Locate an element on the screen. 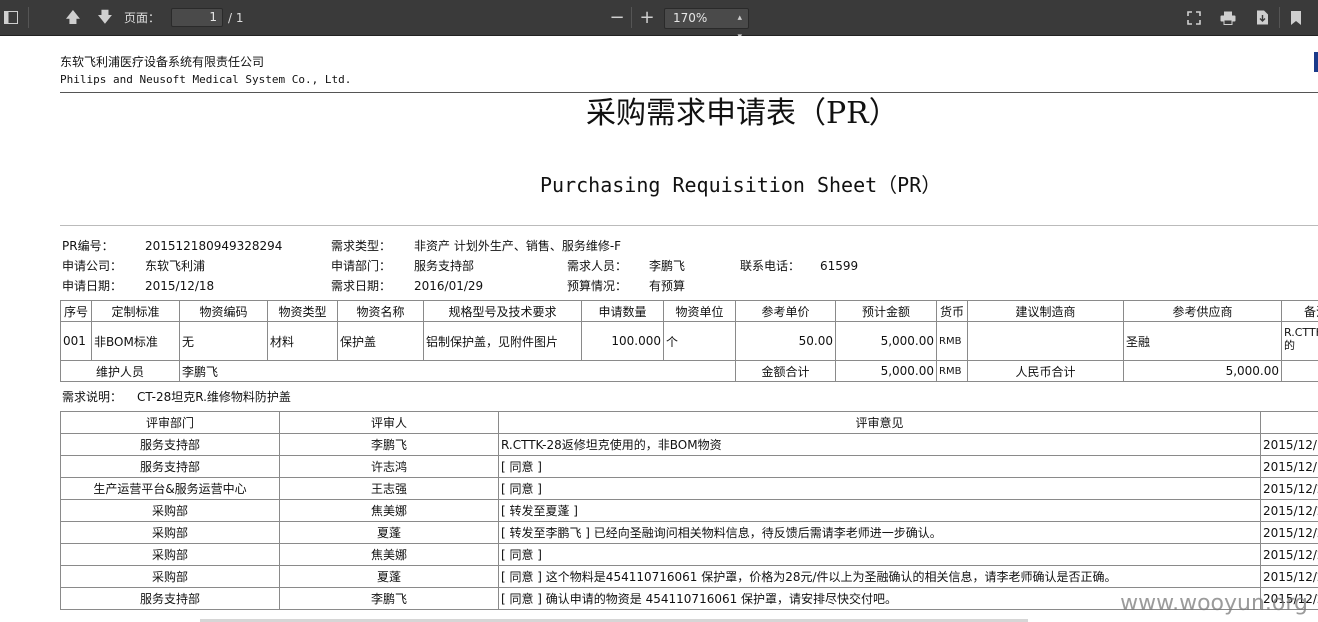 The height and width of the screenshot is (622, 1318). page-edge-mark is located at coordinates (1316, 62).